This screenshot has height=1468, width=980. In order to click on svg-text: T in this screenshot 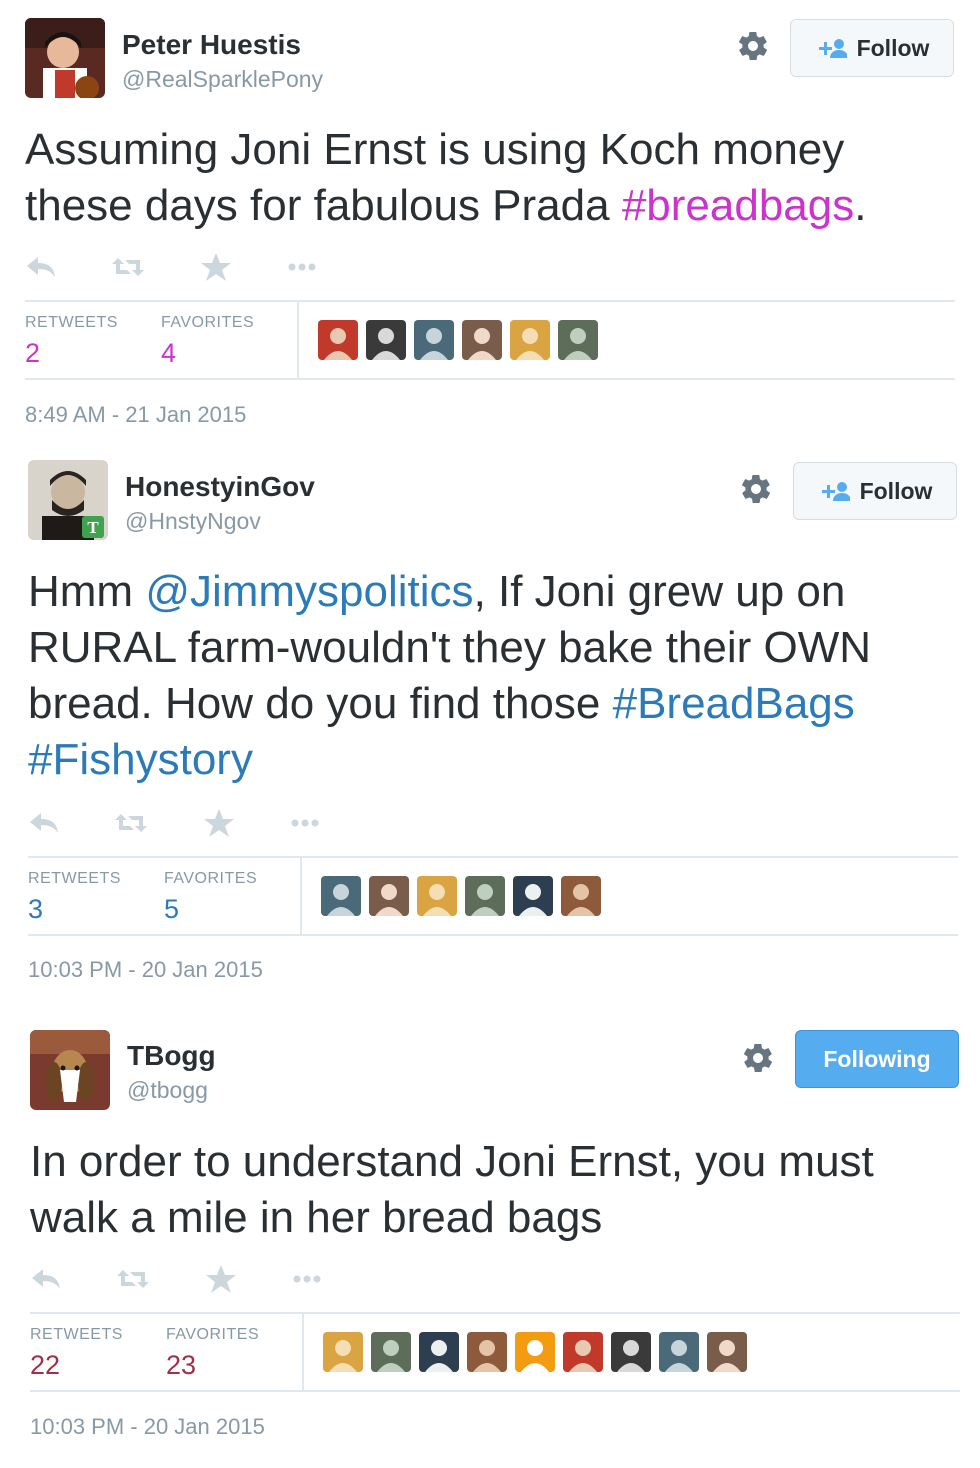, I will do `click(93, 527)`.